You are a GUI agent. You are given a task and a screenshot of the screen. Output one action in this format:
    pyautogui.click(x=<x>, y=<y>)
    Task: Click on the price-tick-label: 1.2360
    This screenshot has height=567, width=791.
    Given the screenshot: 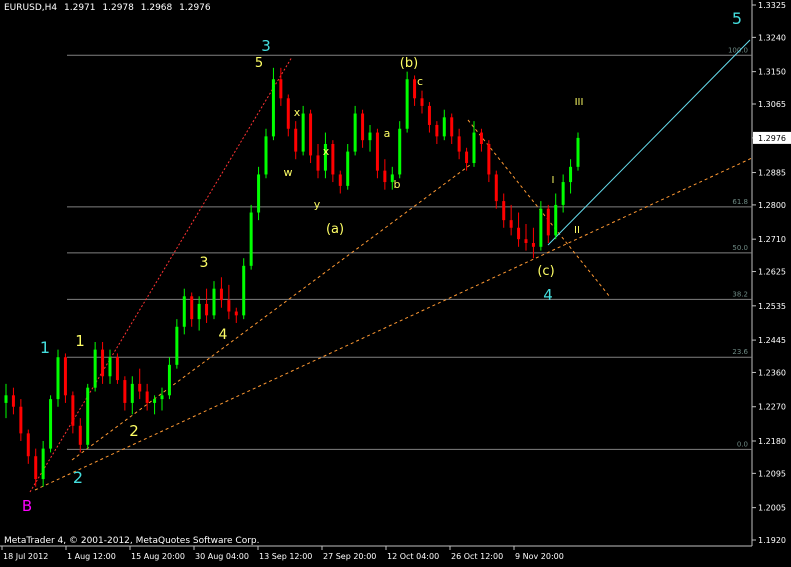 What is the action you would take?
    pyautogui.click(x=772, y=372)
    